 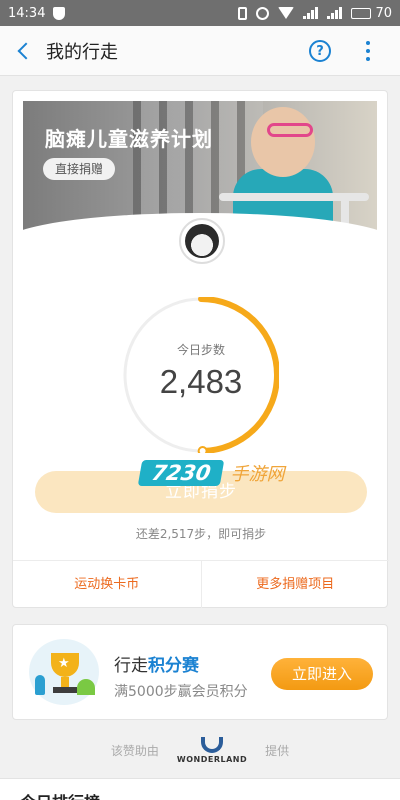 I want to click on app-bar: 我的行走 ?, so click(x=200, y=51).